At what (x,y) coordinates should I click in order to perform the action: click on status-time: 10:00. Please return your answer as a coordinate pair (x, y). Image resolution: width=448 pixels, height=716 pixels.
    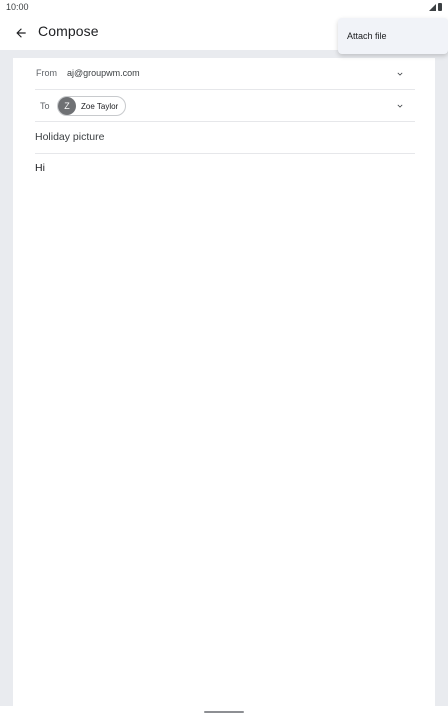
    Looking at the image, I should click on (17, 7).